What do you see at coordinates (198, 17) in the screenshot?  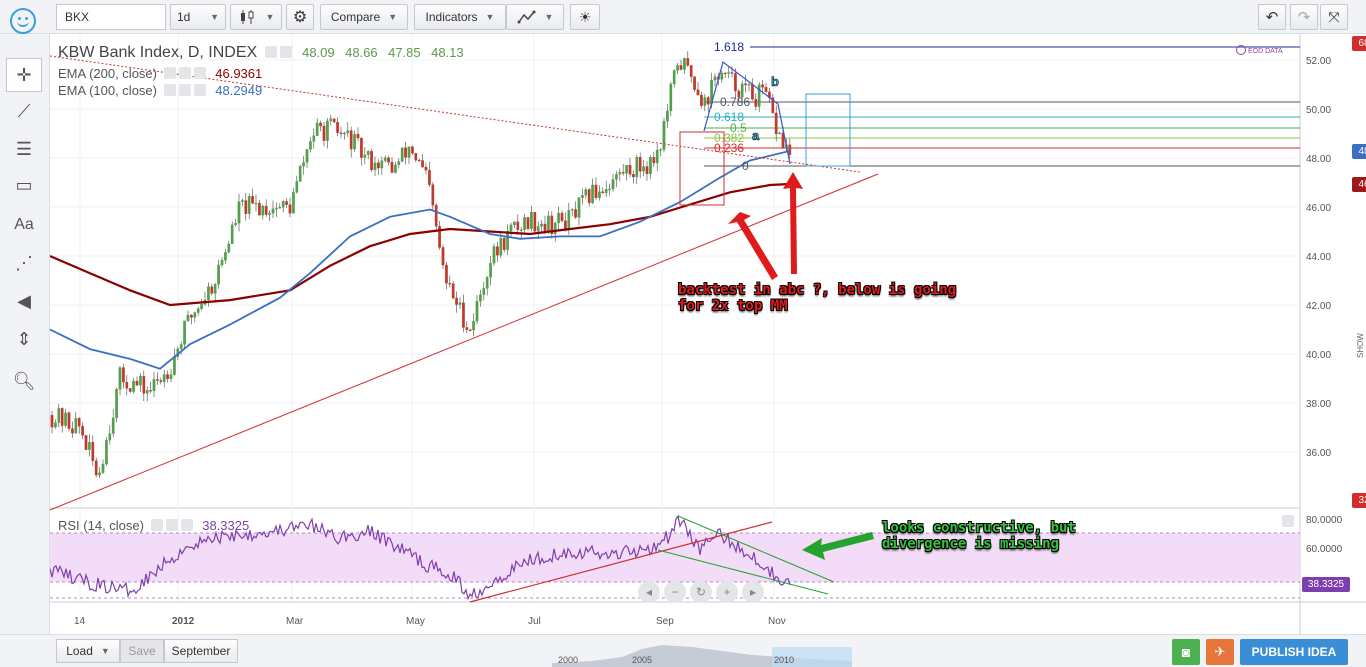 I see `interval-select: 1d ▼` at bounding box center [198, 17].